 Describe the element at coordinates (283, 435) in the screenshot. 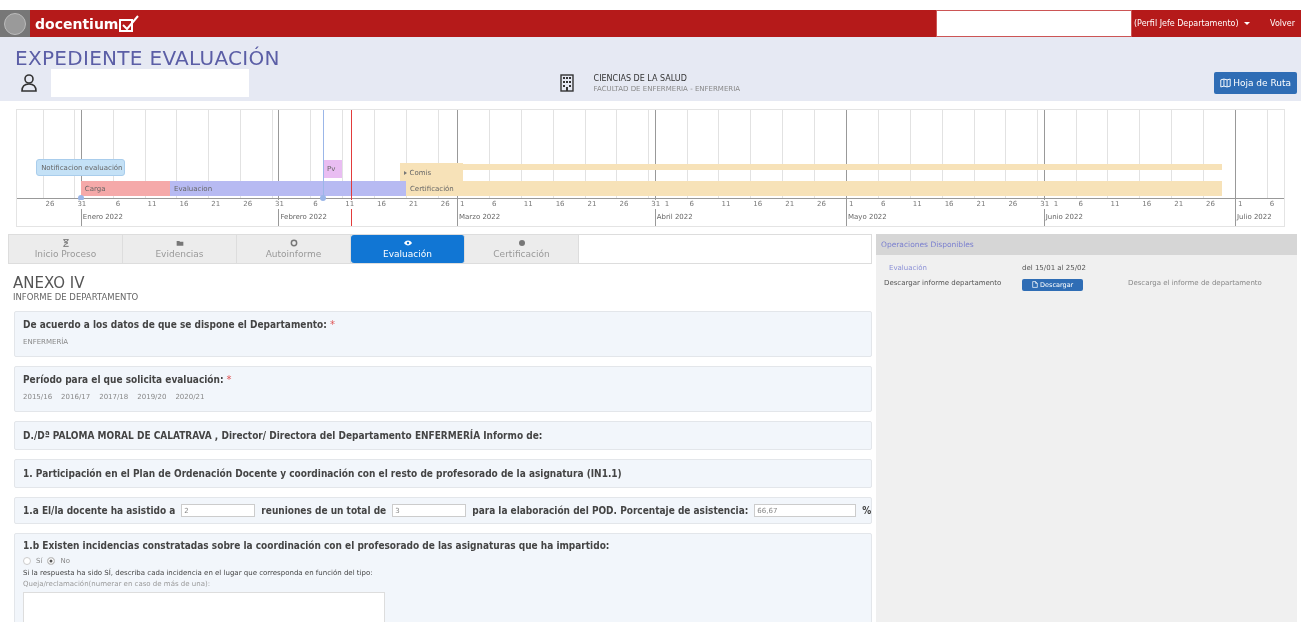

I see `section-heading: D./Dª PALOMA MORAL DE CALATRAVA , Director/ Directora del Departamento ENFERMERÍA Informo de:` at that location.